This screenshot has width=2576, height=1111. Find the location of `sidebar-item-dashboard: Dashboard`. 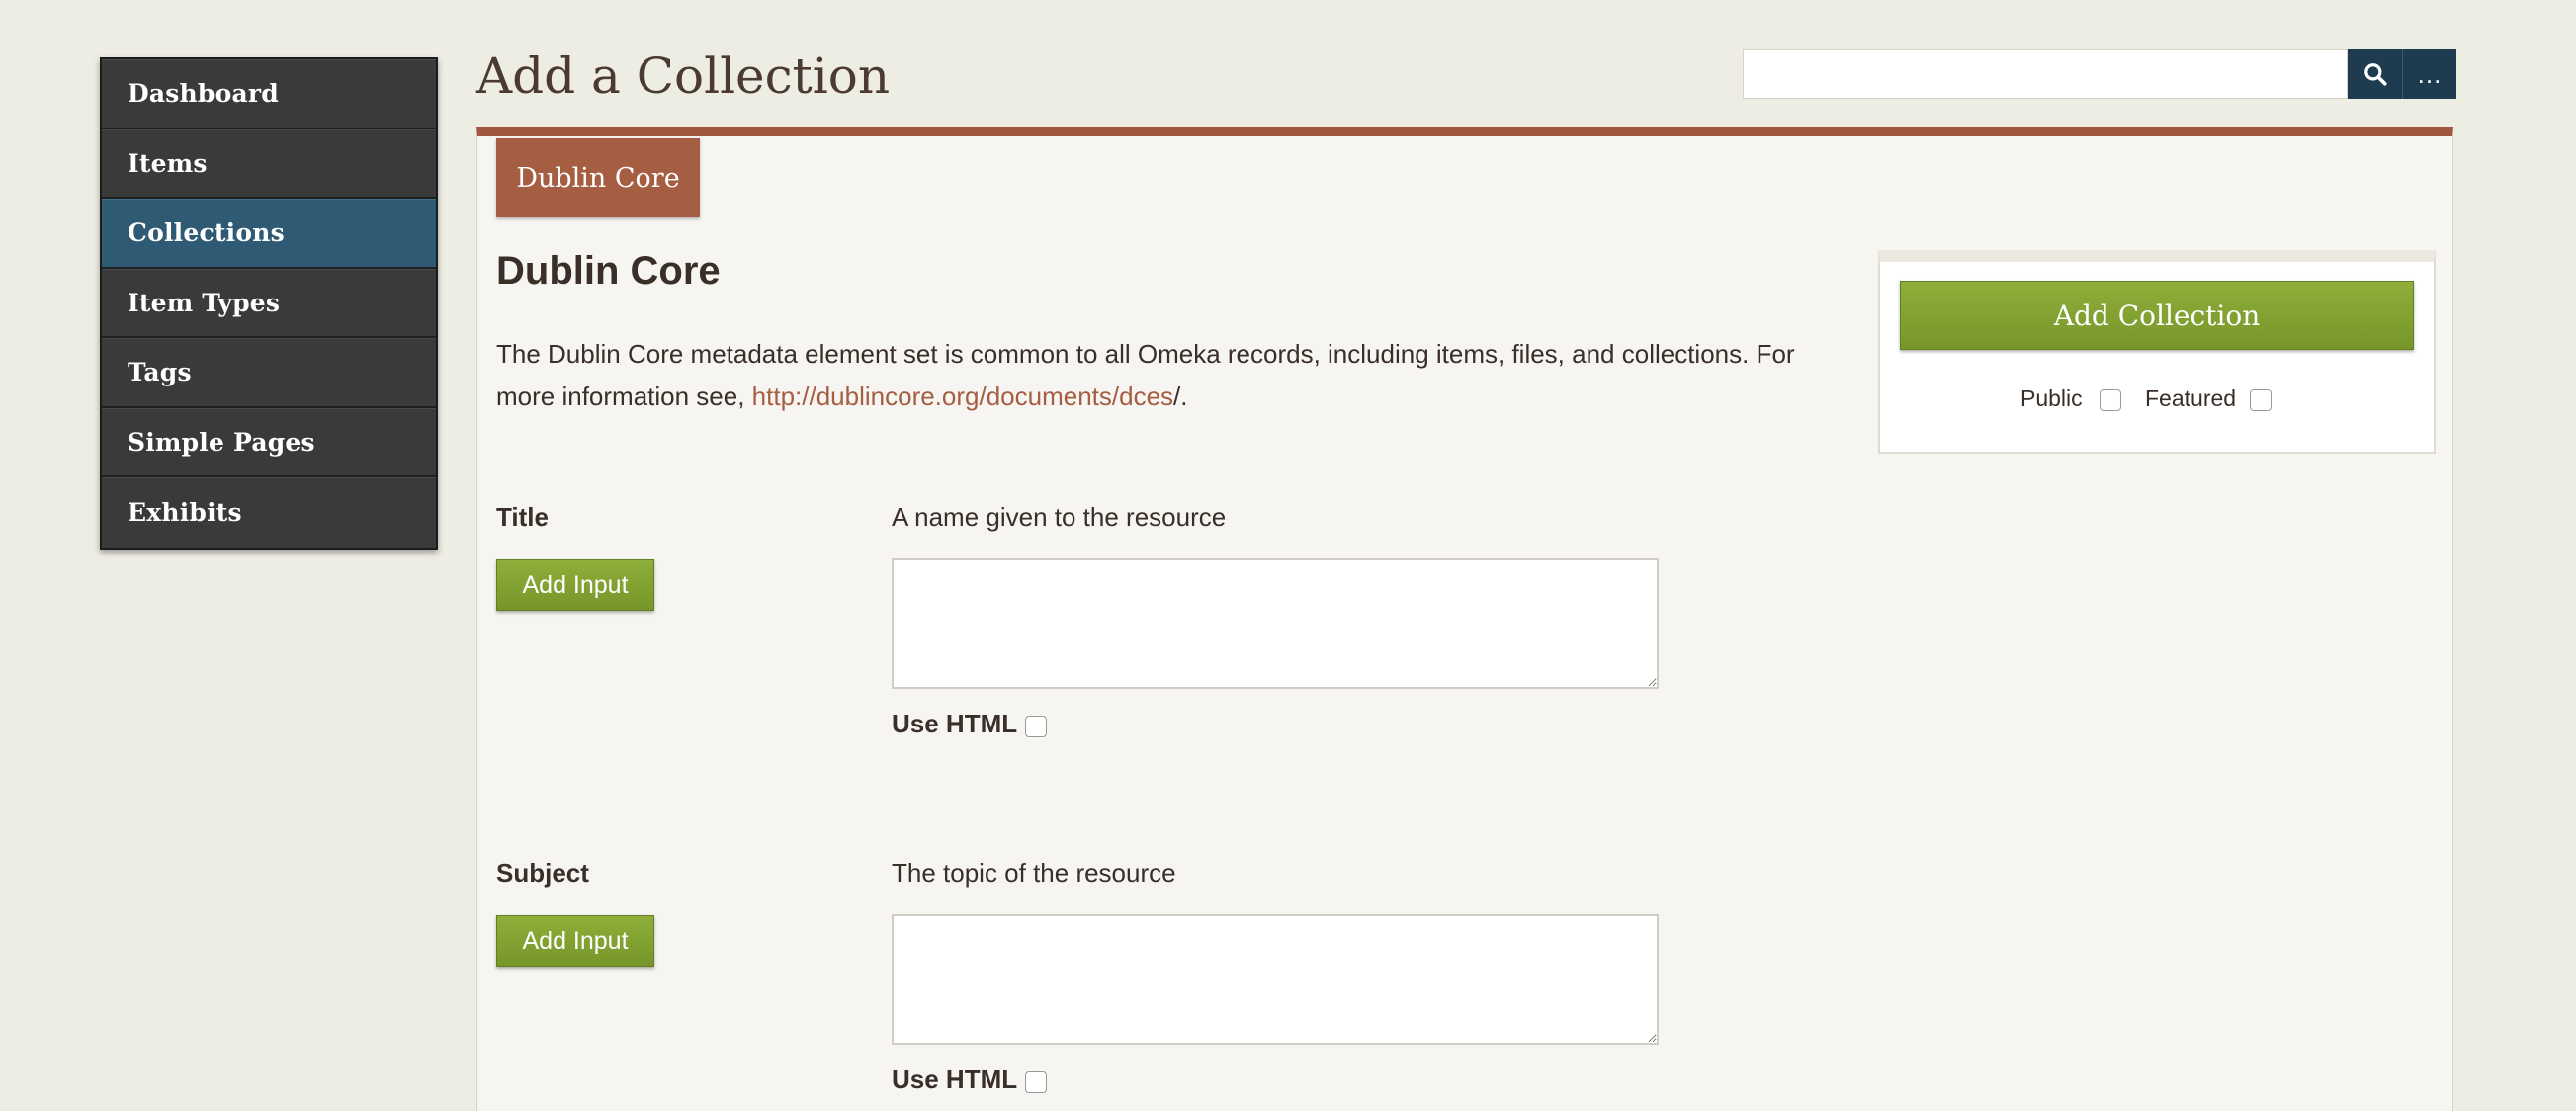

sidebar-item-dashboard: Dashboard is located at coordinates (269, 94).